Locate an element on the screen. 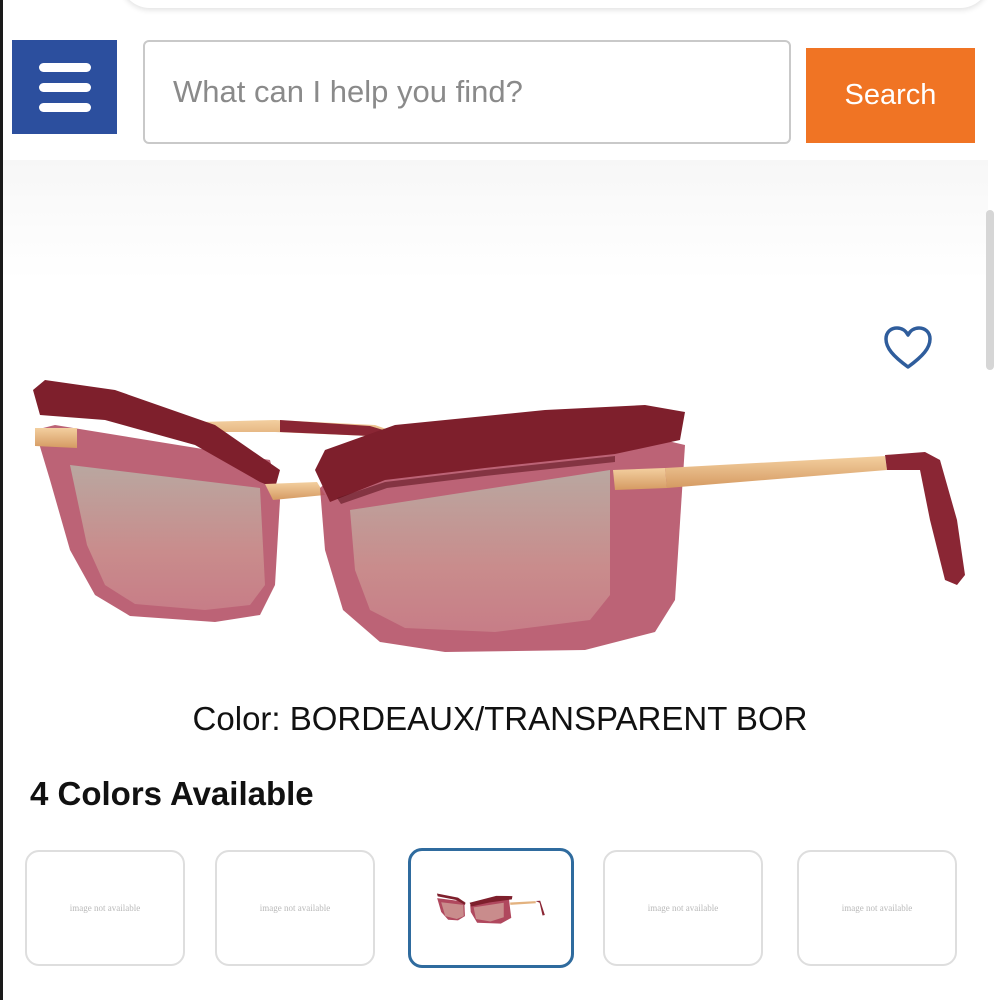  search-input is located at coordinates (467, 92).